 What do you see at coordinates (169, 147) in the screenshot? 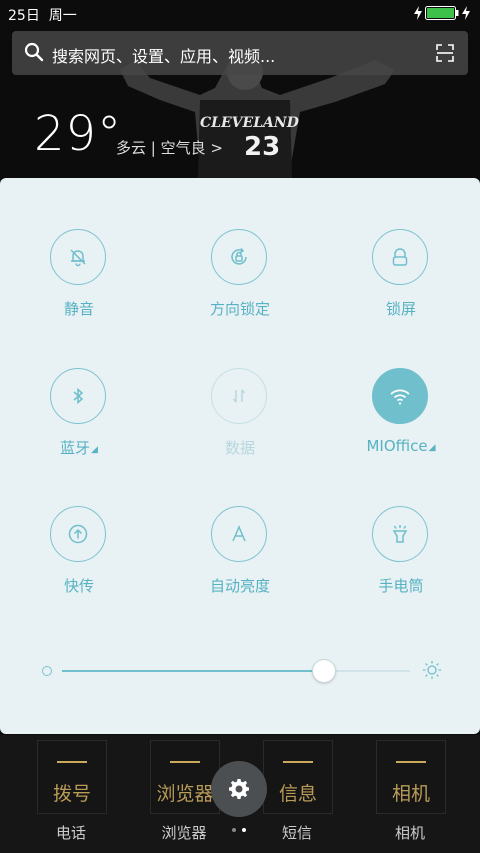
I see `weather-description: 多云 | 空气良 >` at bounding box center [169, 147].